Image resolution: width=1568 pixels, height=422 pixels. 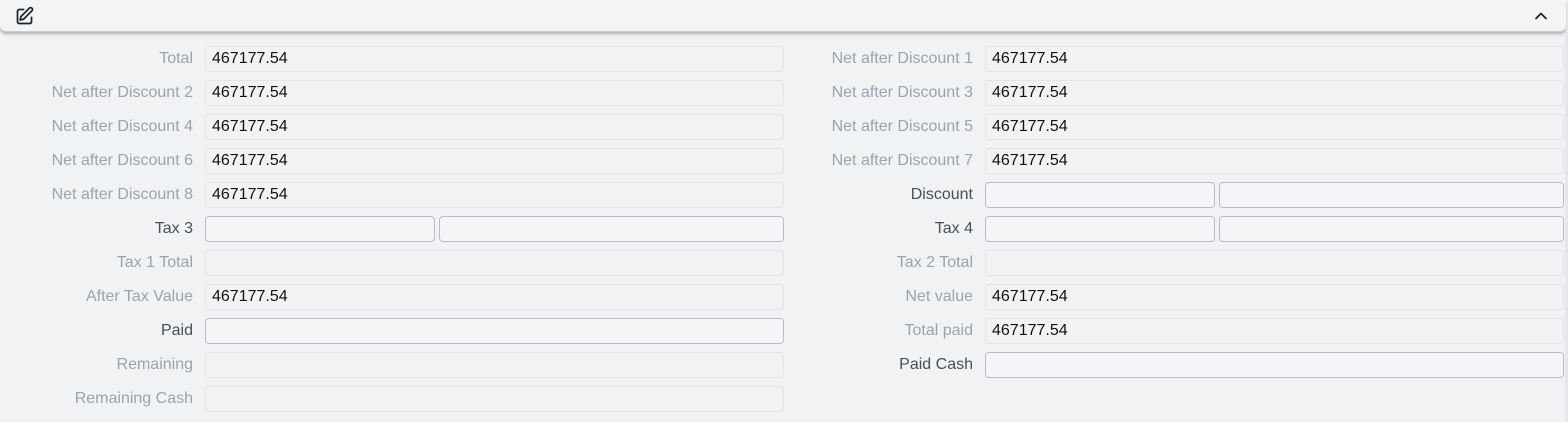 I want to click on tax4-label: Tax 4, so click(x=953, y=228).